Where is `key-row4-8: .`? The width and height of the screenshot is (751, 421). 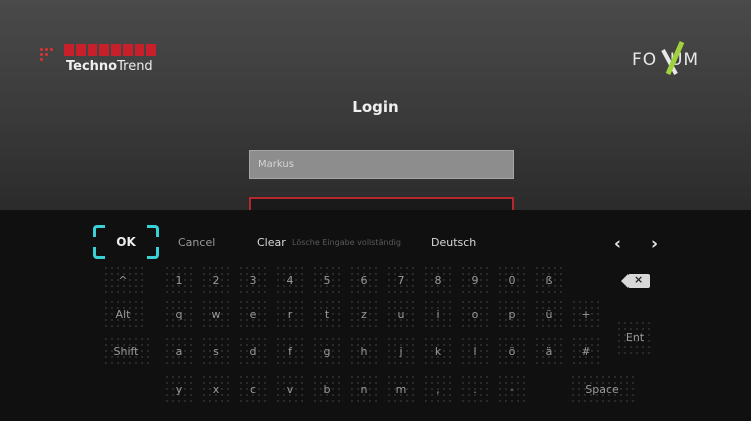
key-row4-8: . is located at coordinates (475, 389).